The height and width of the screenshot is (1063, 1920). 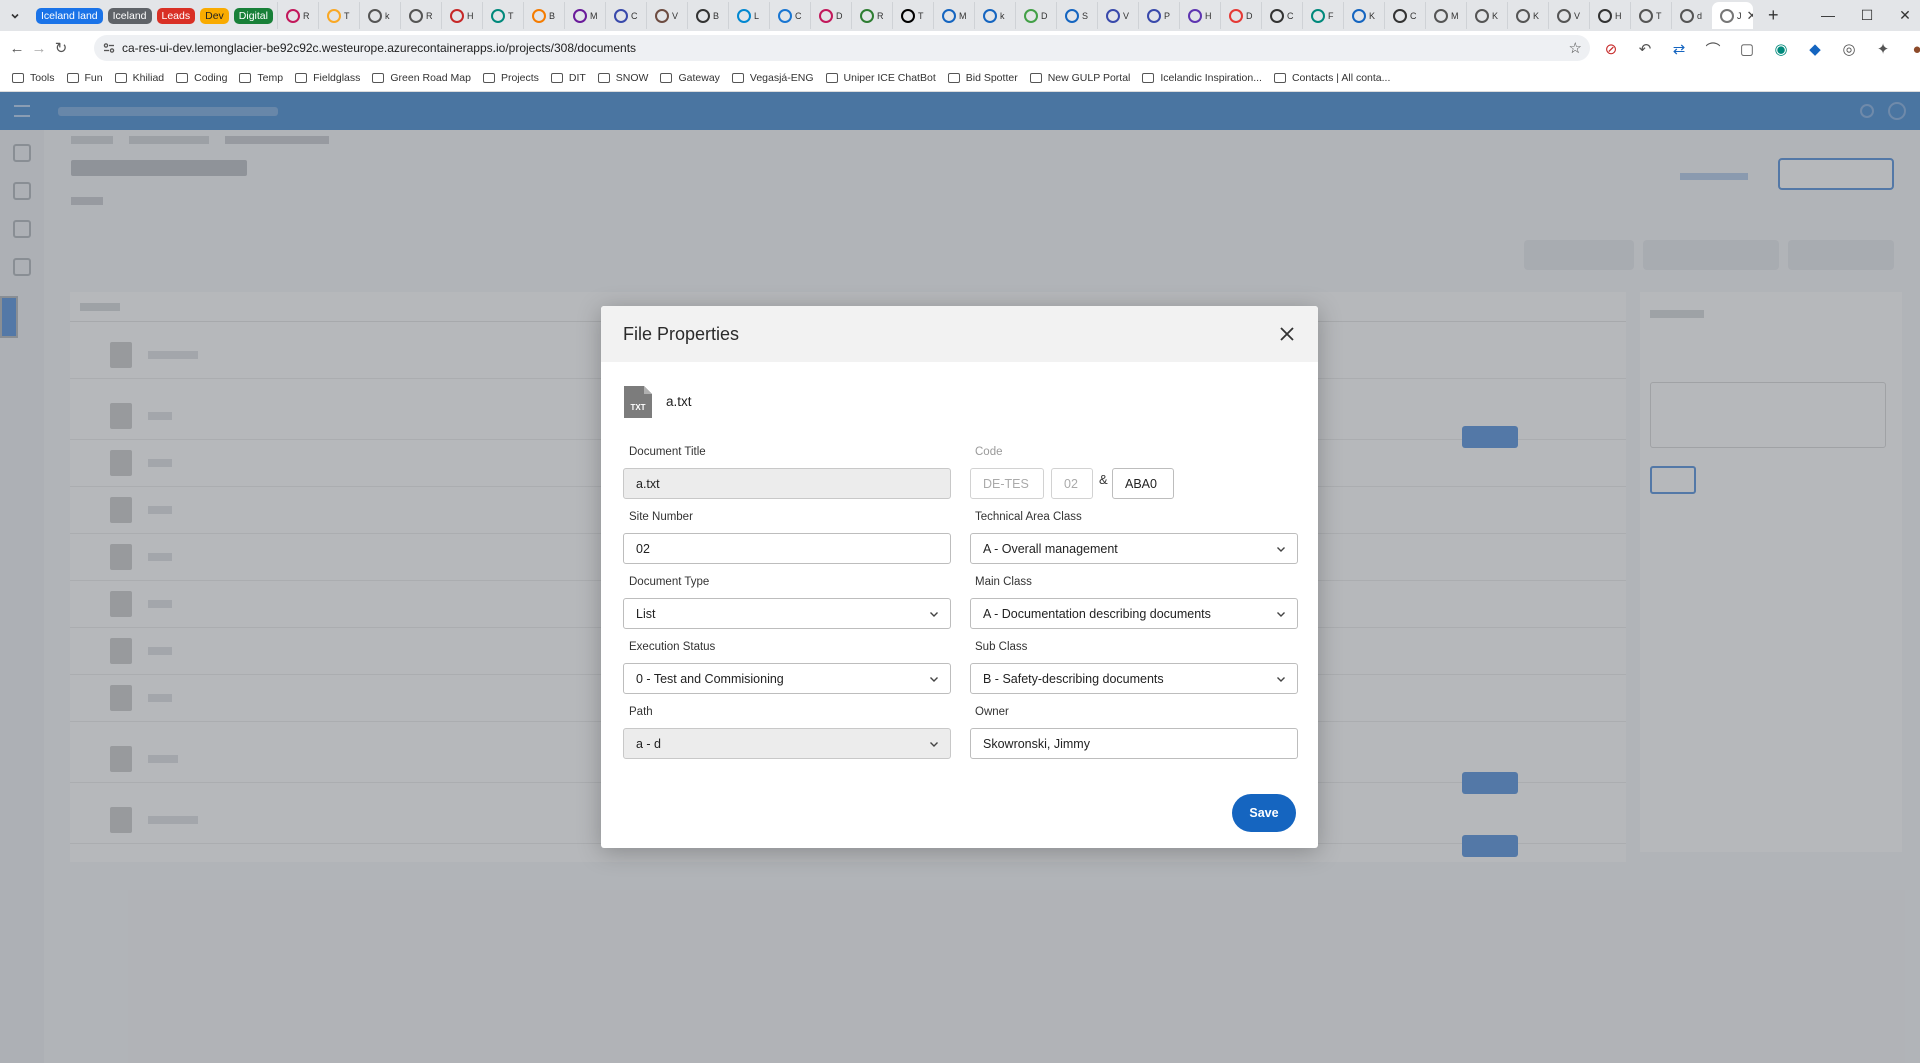 I want to click on extension-camera-icon: ◎, so click(x=1849, y=49).